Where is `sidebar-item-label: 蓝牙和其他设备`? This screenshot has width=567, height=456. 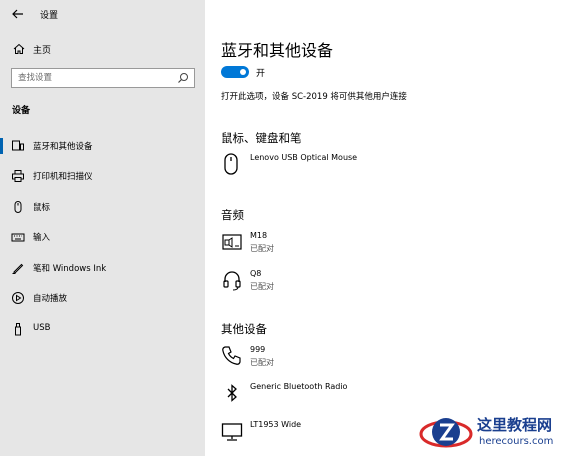
sidebar-item-label: 蓝牙和其他设备 is located at coordinates (63, 147).